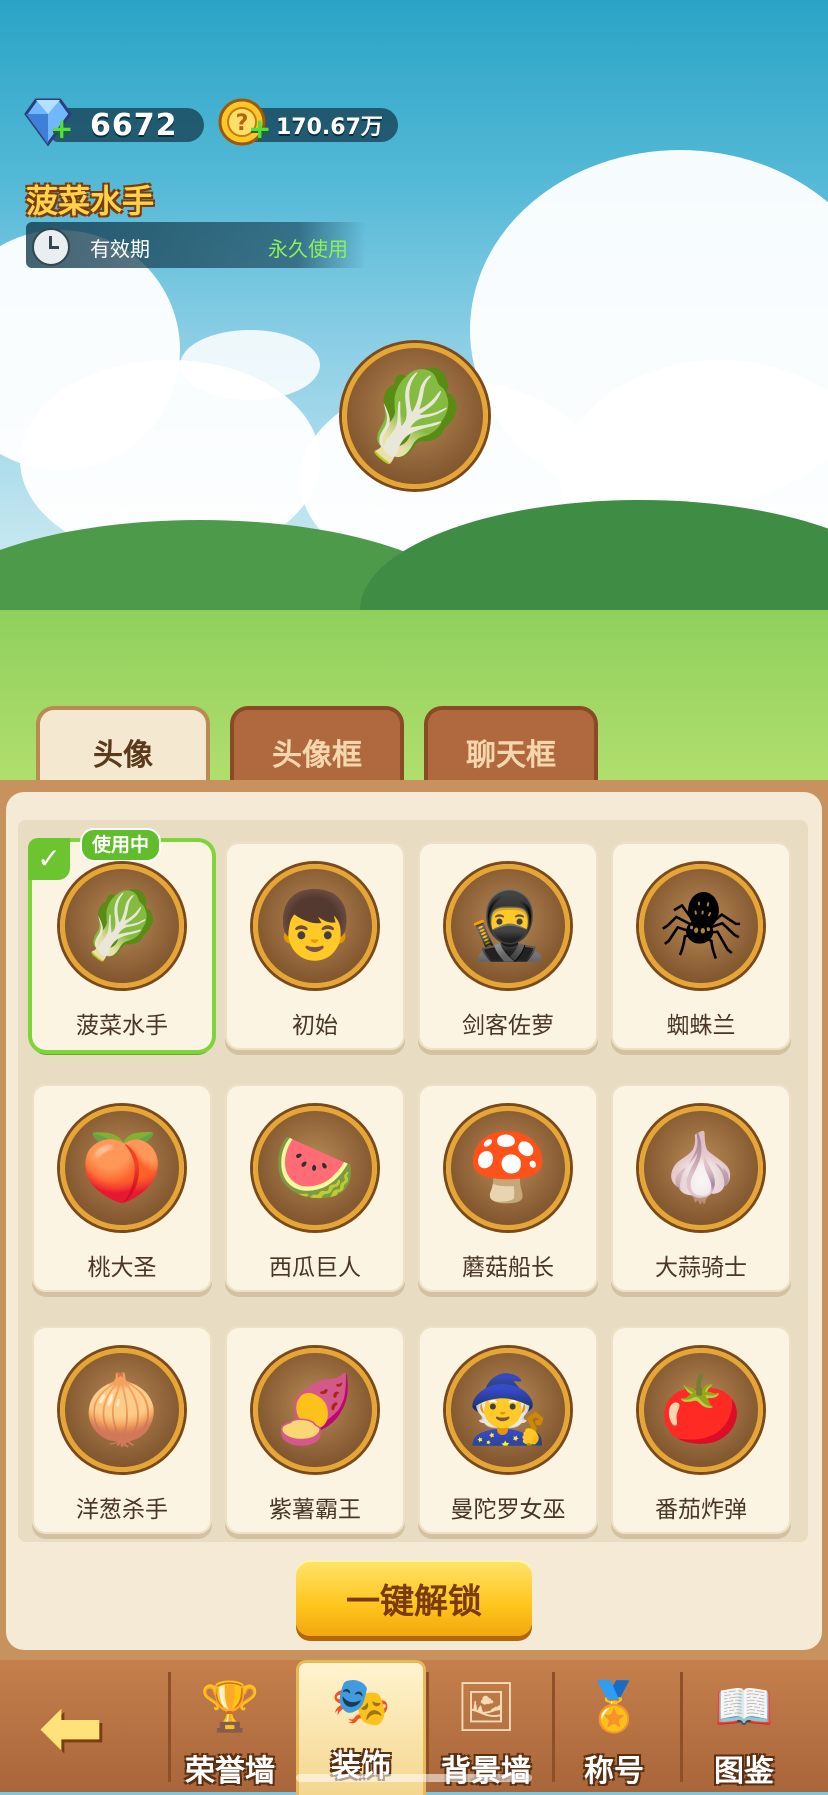  I want to click on unlock-all-button: 一键解锁, so click(414, 1598).